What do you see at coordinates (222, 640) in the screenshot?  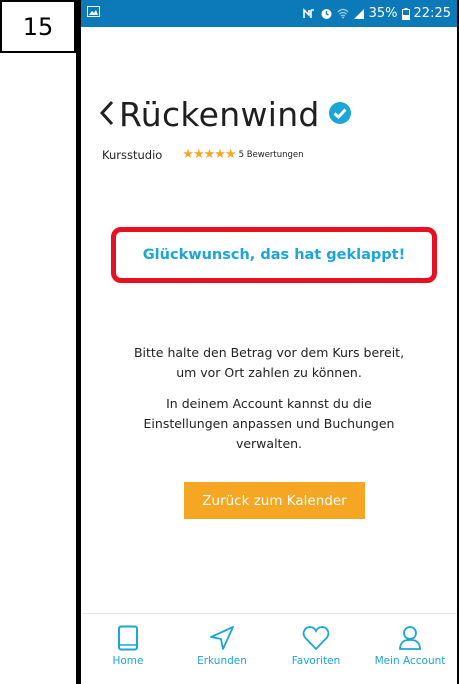 I see `navigation-arrow-icon` at bounding box center [222, 640].